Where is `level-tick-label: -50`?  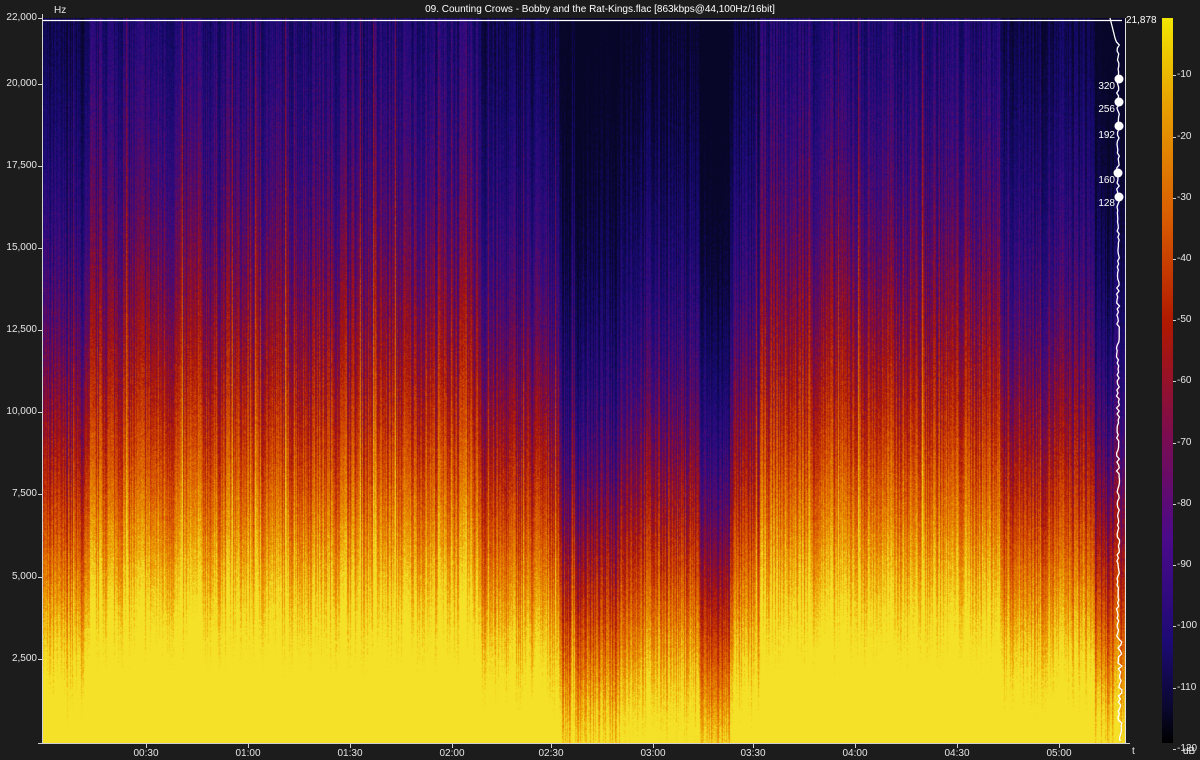
level-tick-label: -50 is located at coordinates (1184, 319).